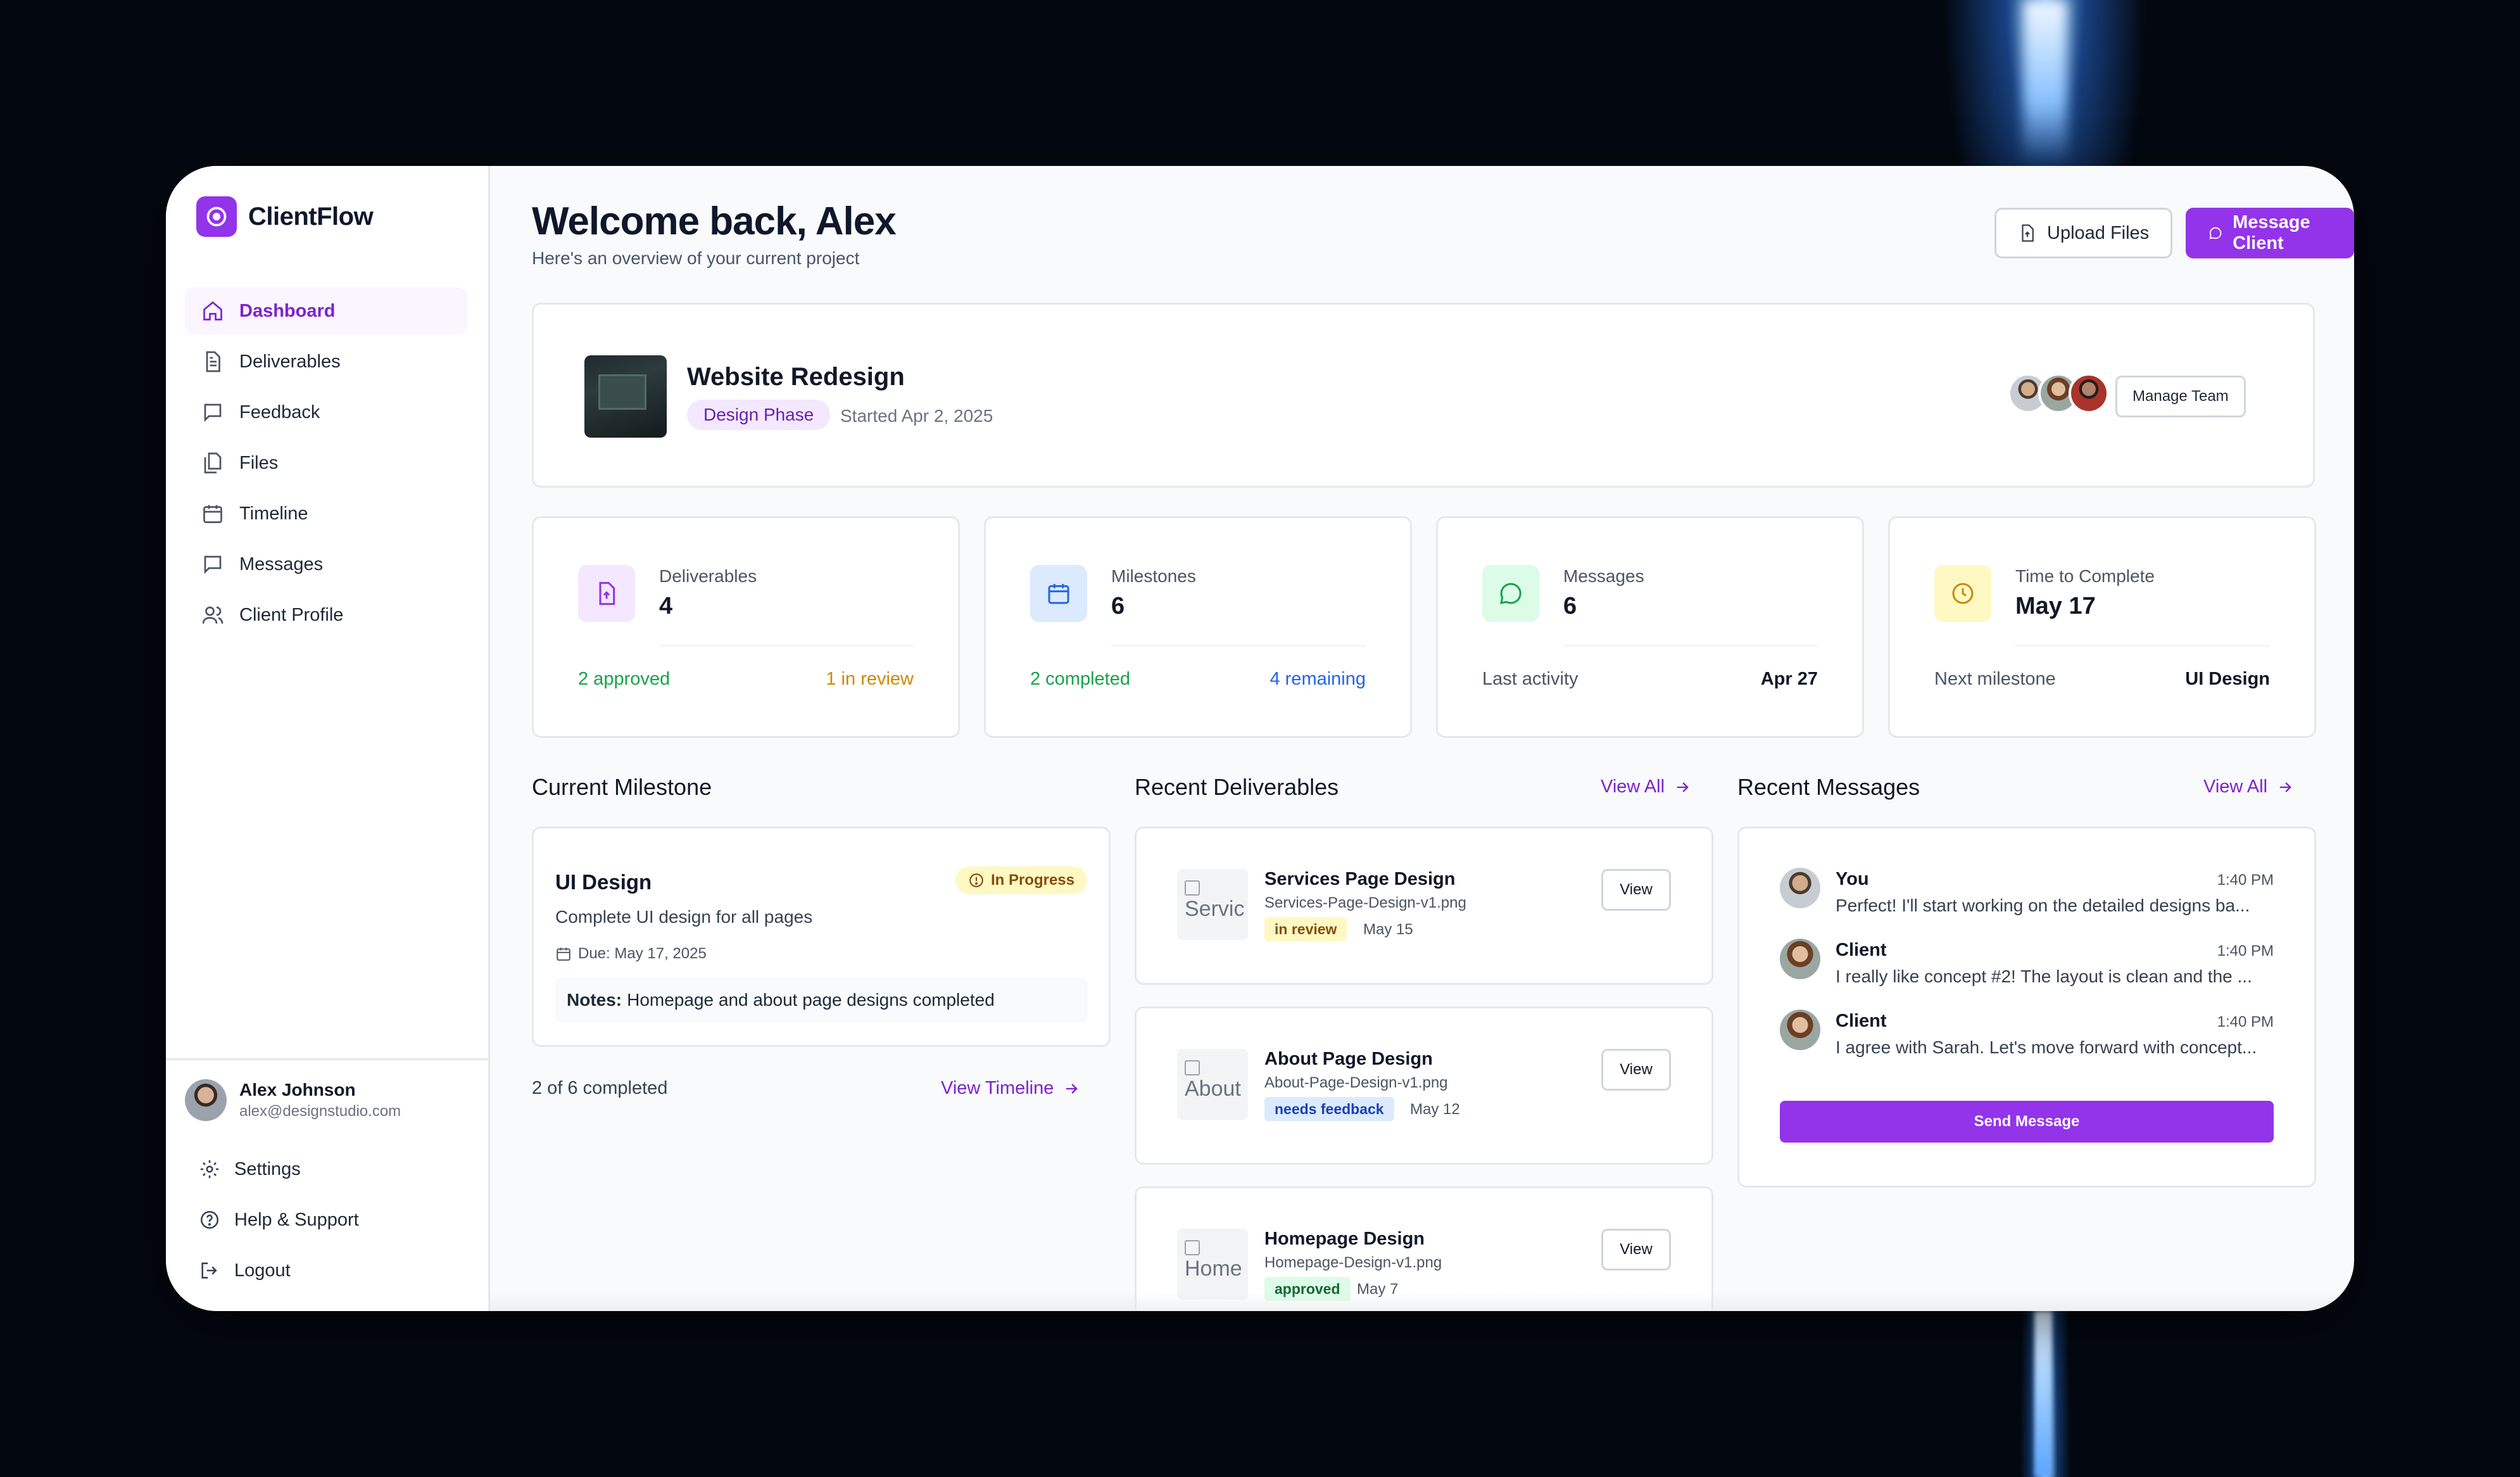 The height and width of the screenshot is (1477, 2520). I want to click on thumbnail-alt-text: About, so click(1213, 1089).